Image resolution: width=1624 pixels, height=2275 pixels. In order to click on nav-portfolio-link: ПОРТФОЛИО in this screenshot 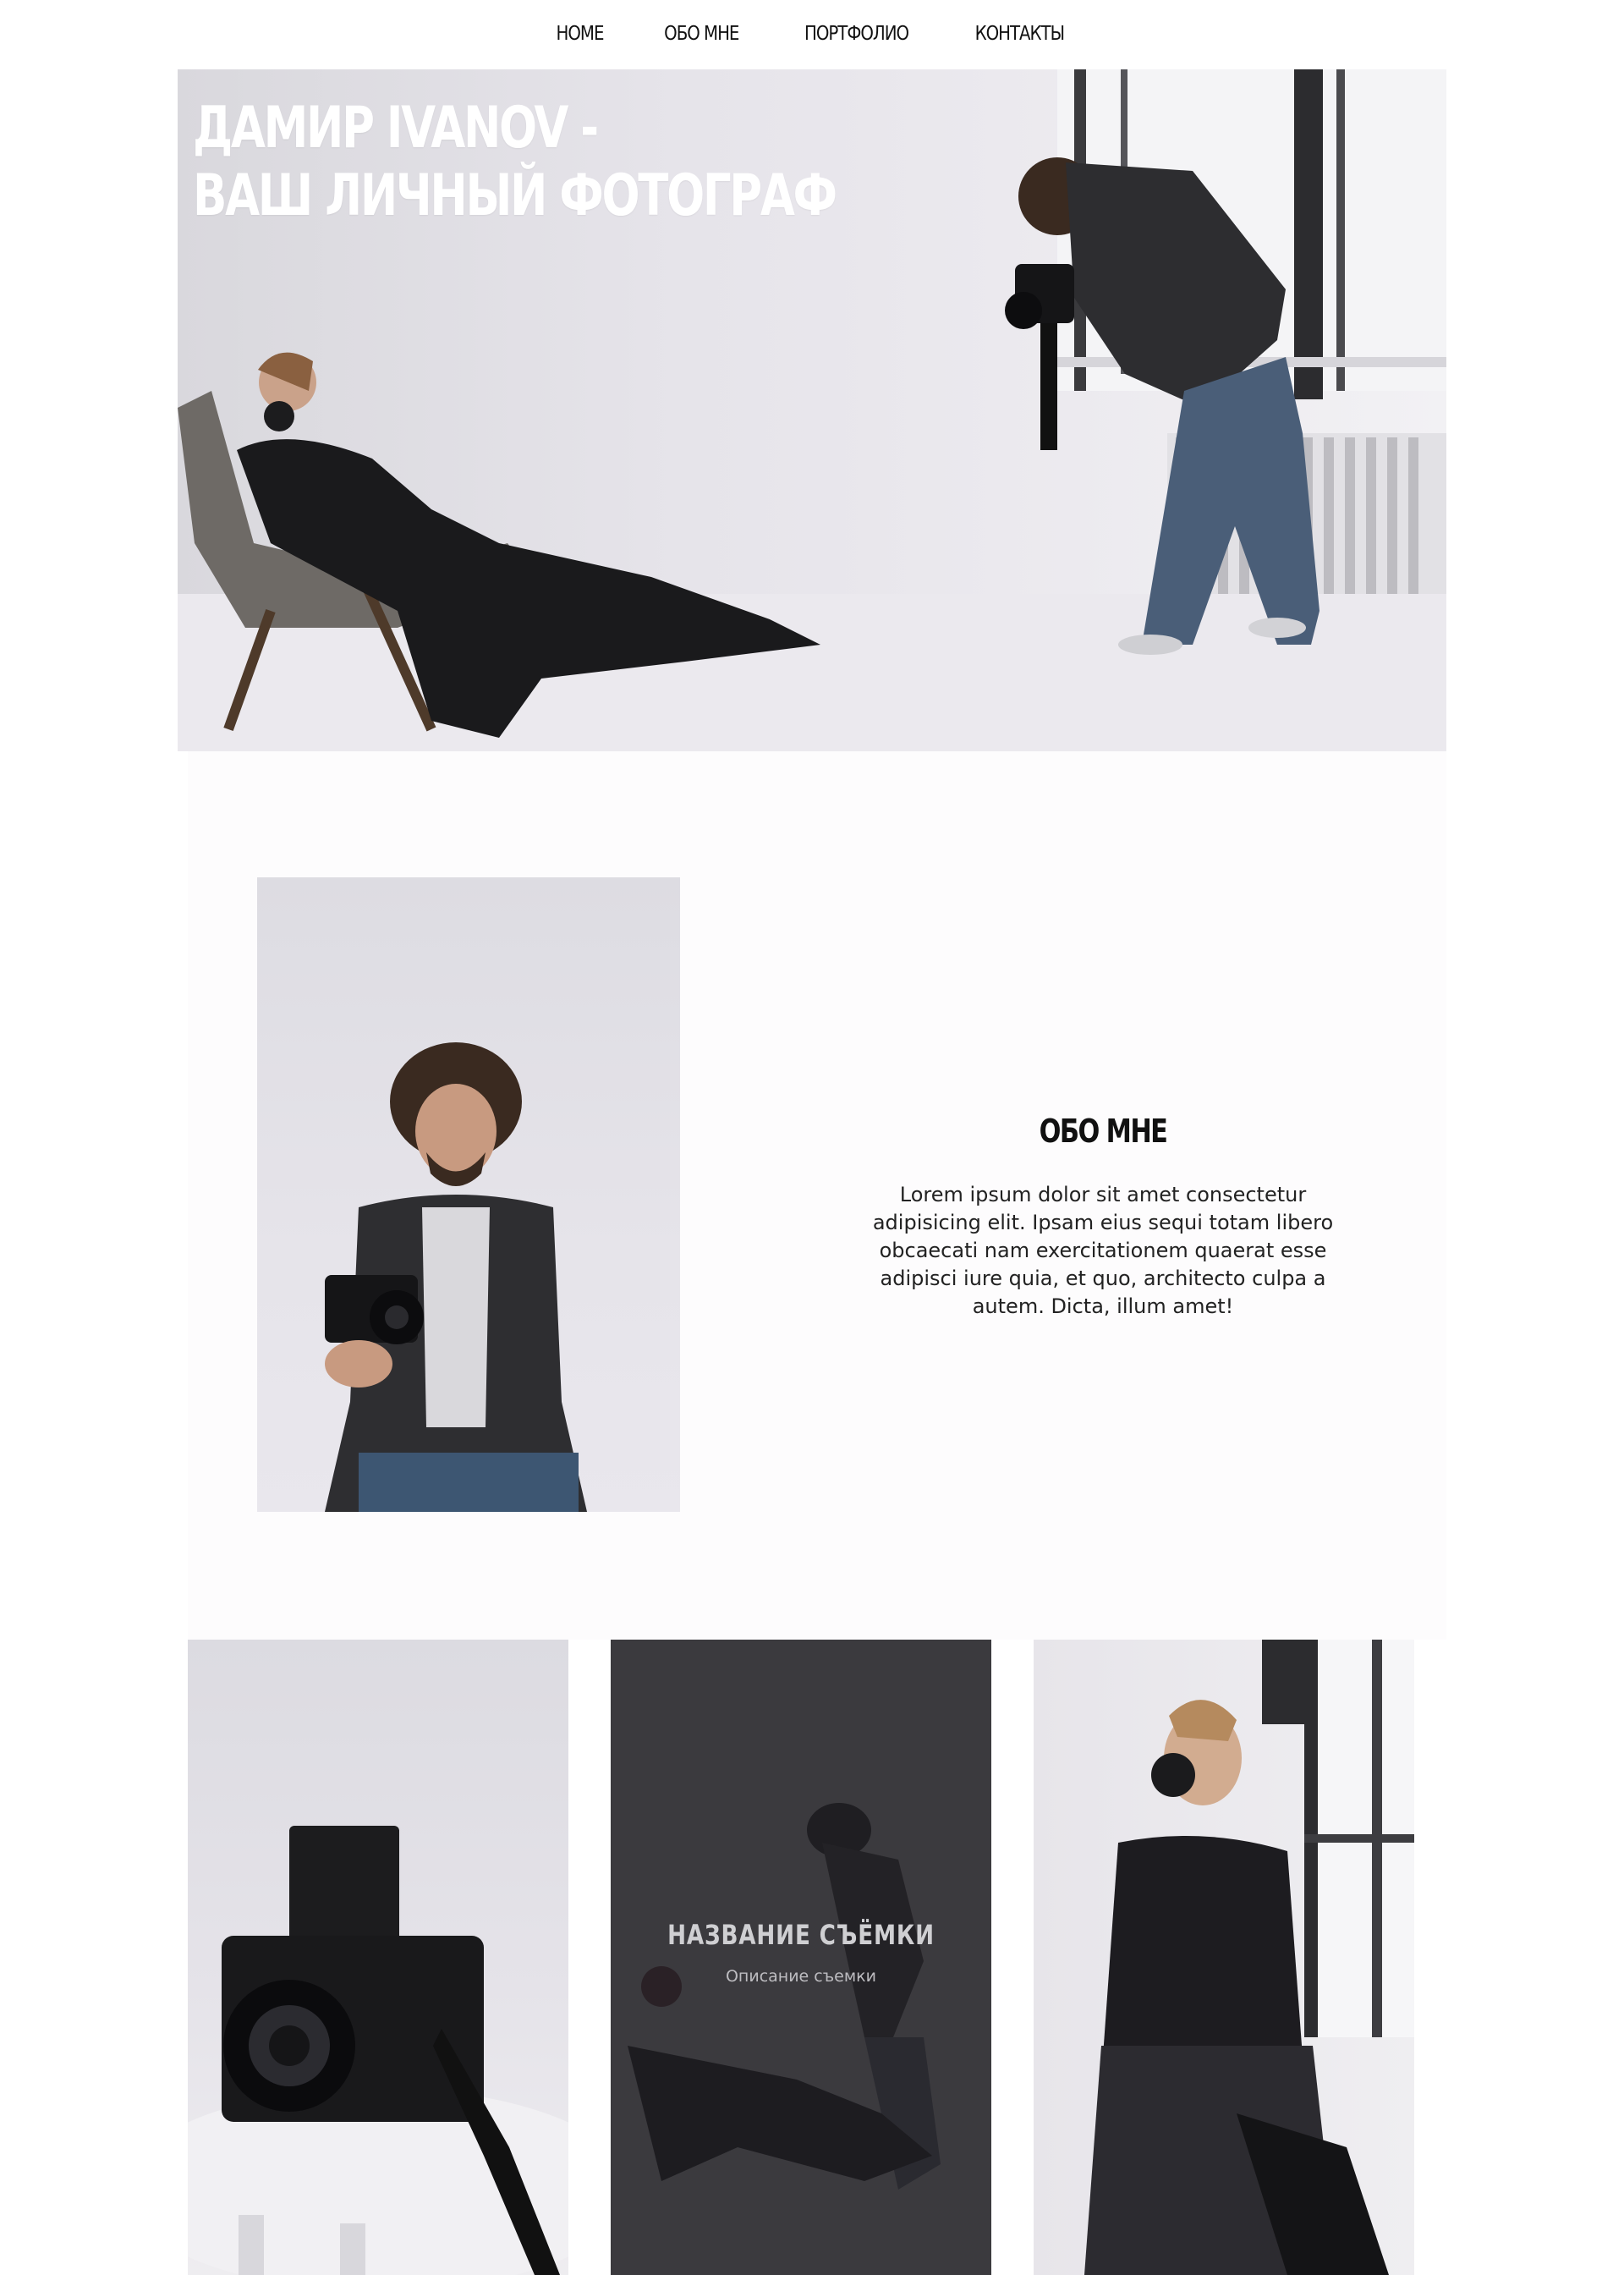, I will do `click(856, 34)`.